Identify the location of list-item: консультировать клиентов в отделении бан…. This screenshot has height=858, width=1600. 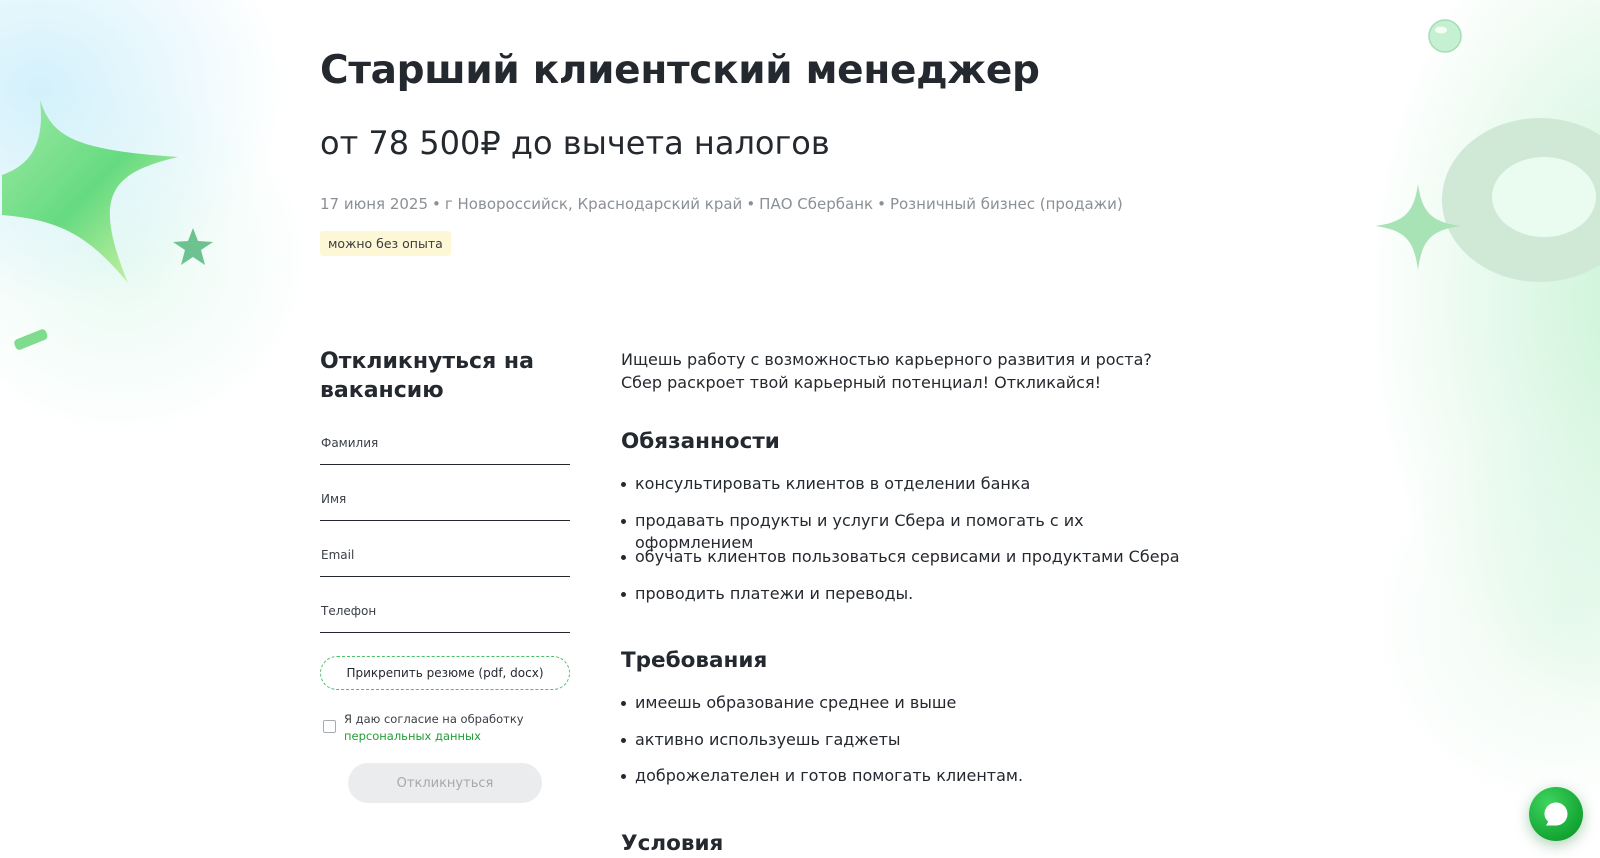
(911, 491).